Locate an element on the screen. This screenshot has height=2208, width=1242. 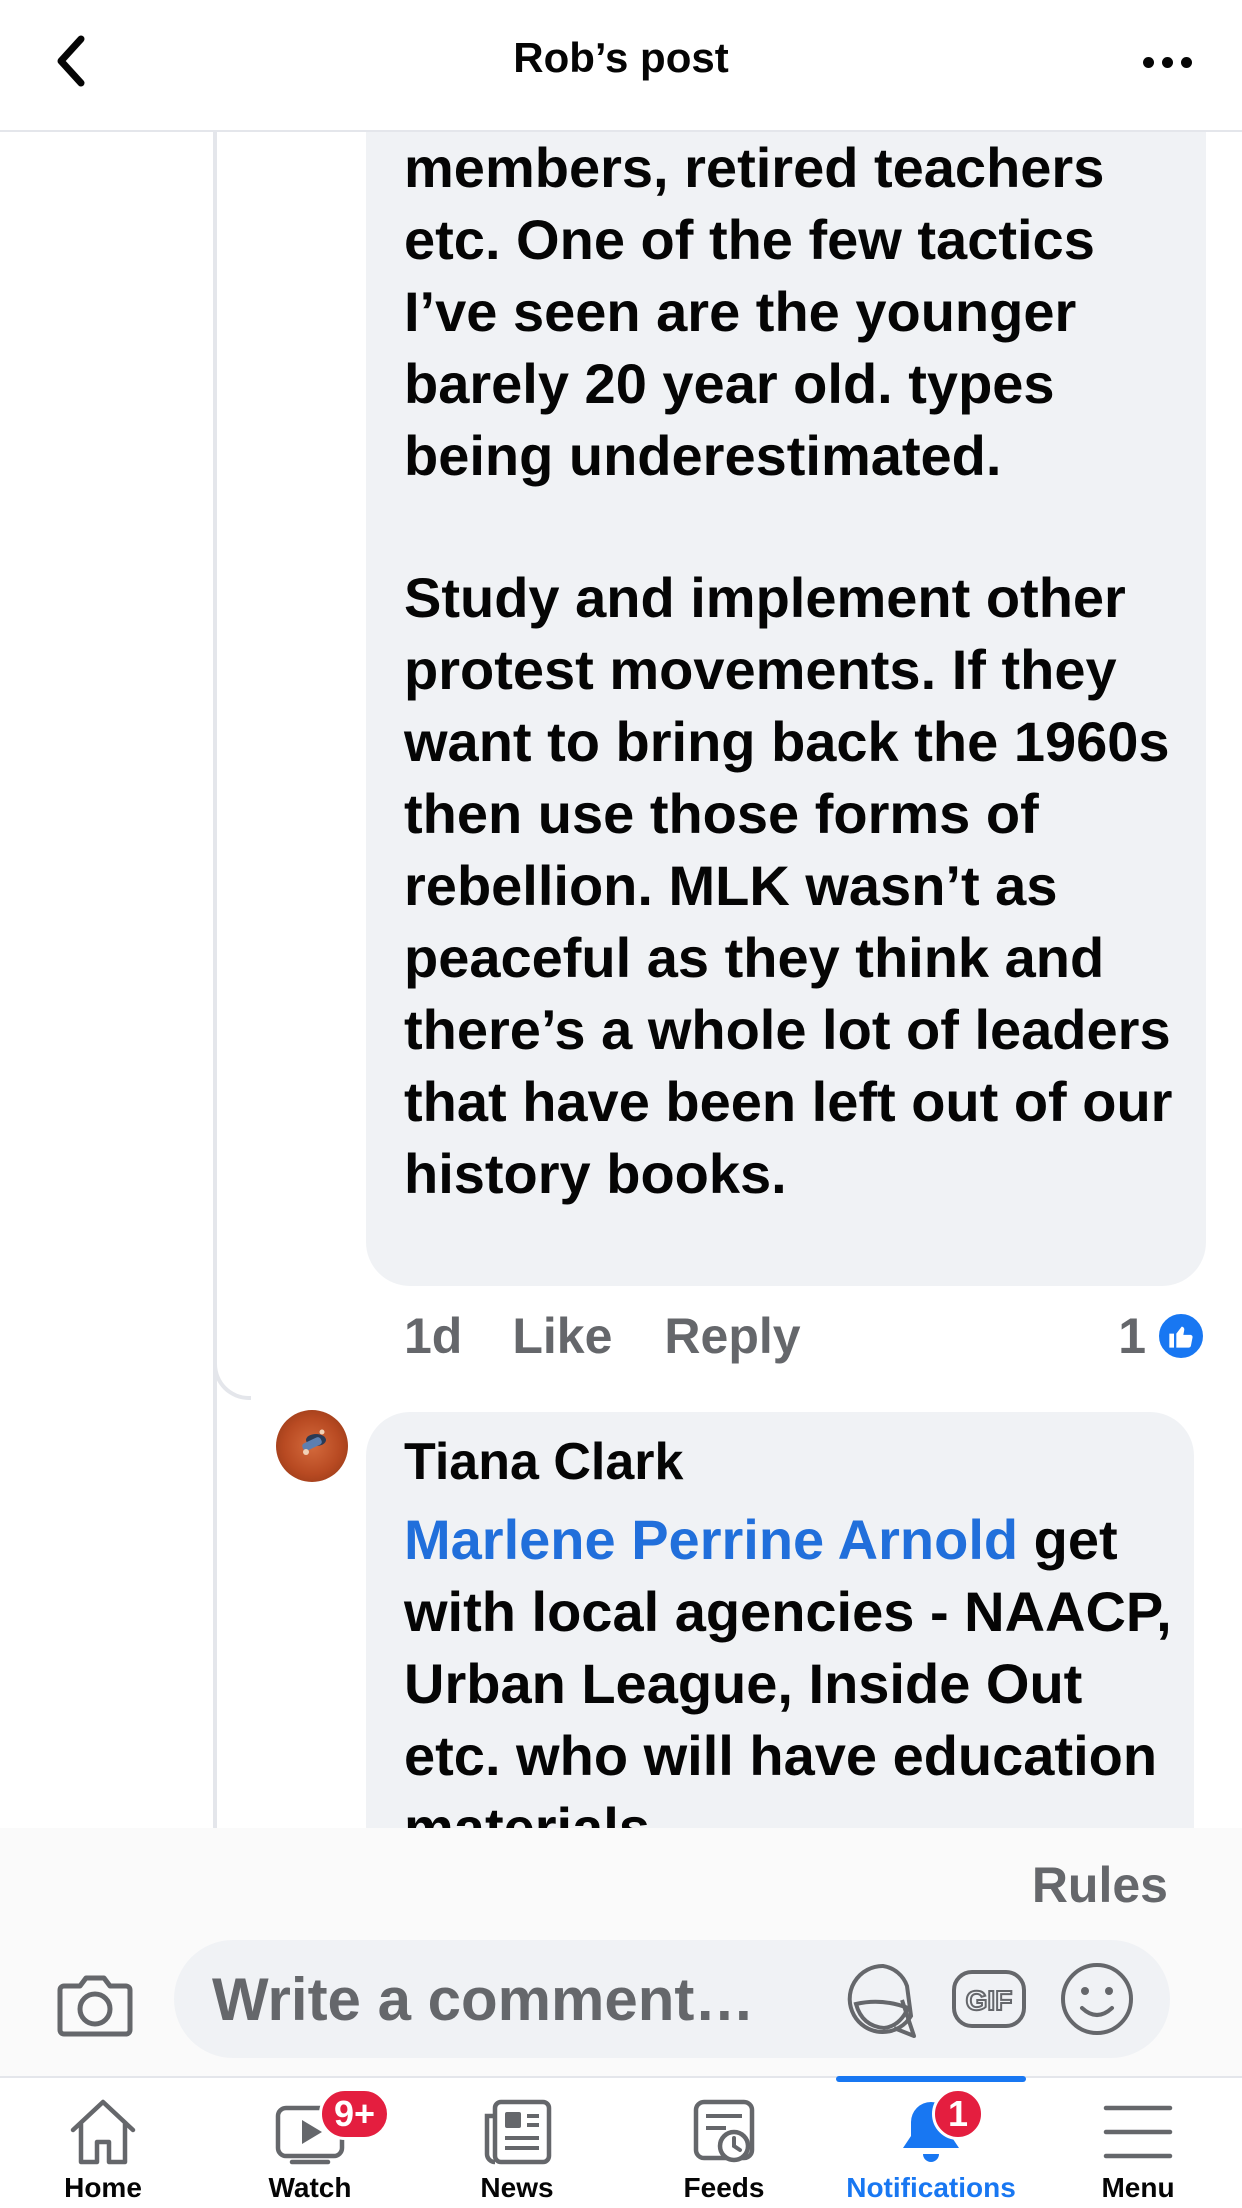
more-options-button is located at coordinates (1167, 62).